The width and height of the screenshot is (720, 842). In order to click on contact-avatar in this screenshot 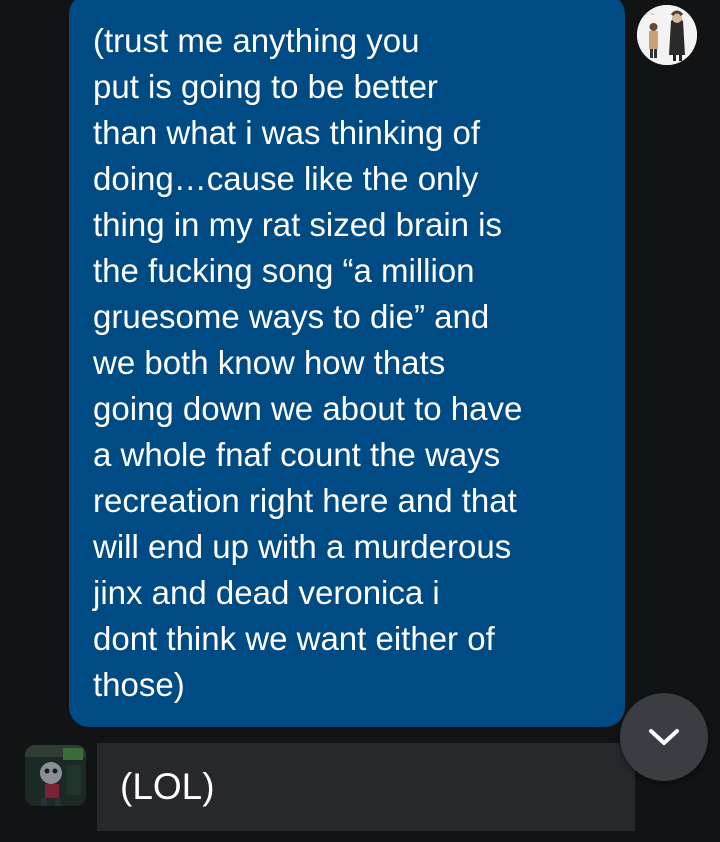, I will do `click(55, 775)`.